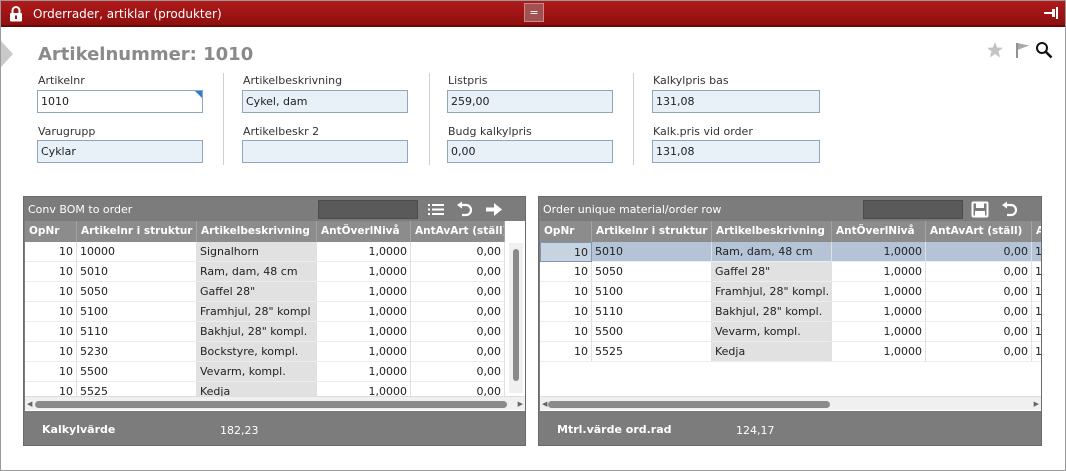 This screenshot has width=1066, height=471. I want to click on table-cell: 5010, so click(652, 252).